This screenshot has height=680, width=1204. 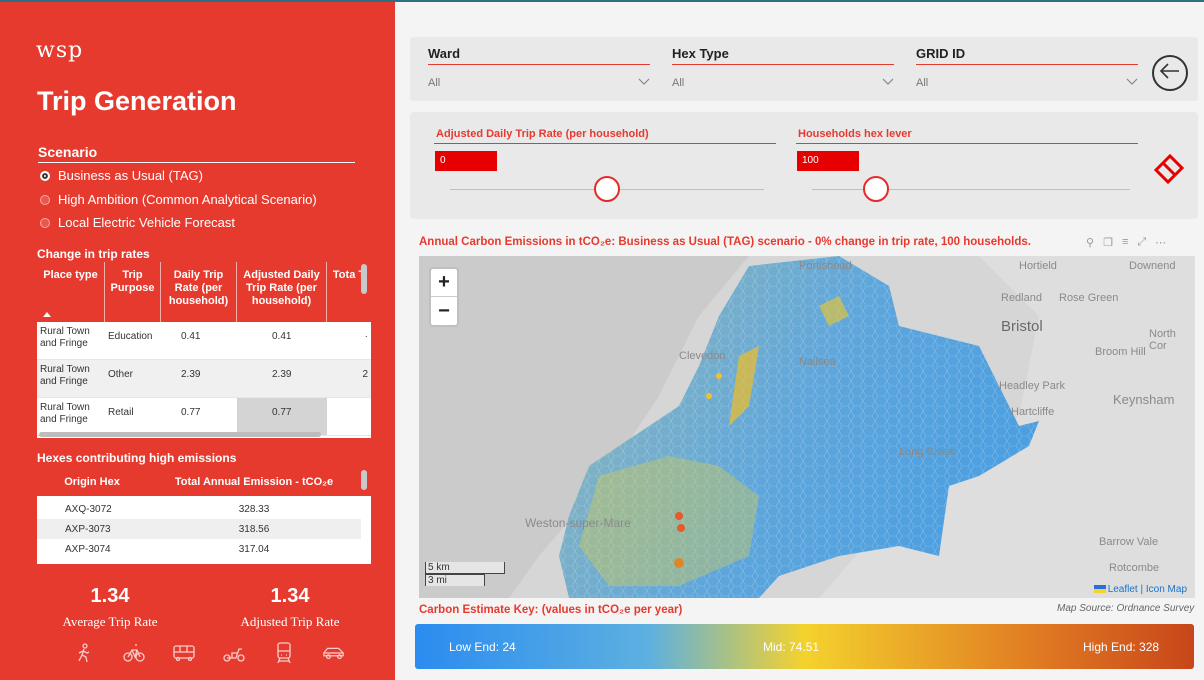 I want to click on average-trip-rate-value: 1.34, so click(x=110, y=596).